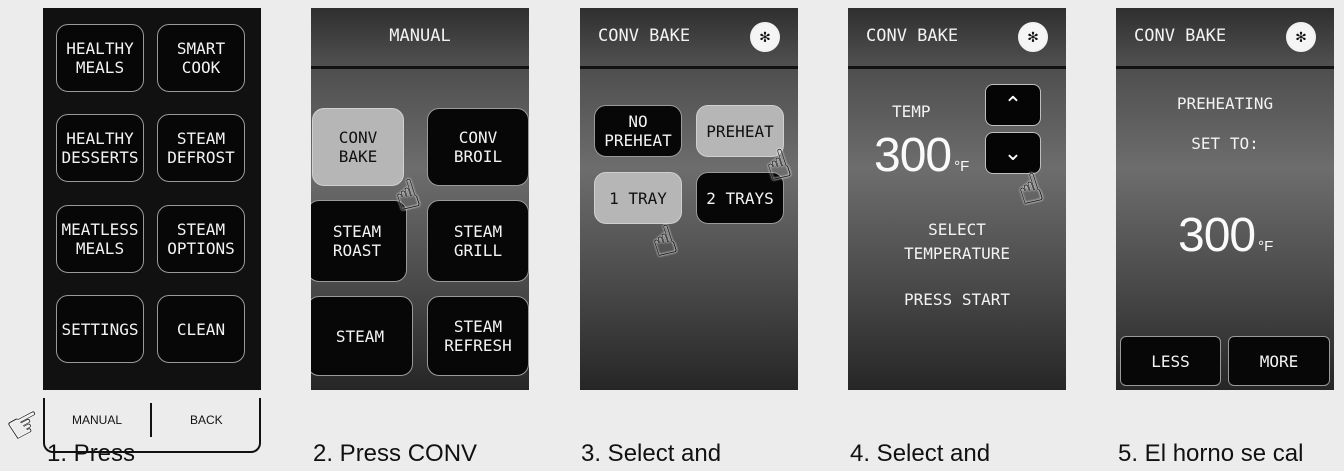  I want to click on chevron-up-icon: ⌃, so click(1013, 105).